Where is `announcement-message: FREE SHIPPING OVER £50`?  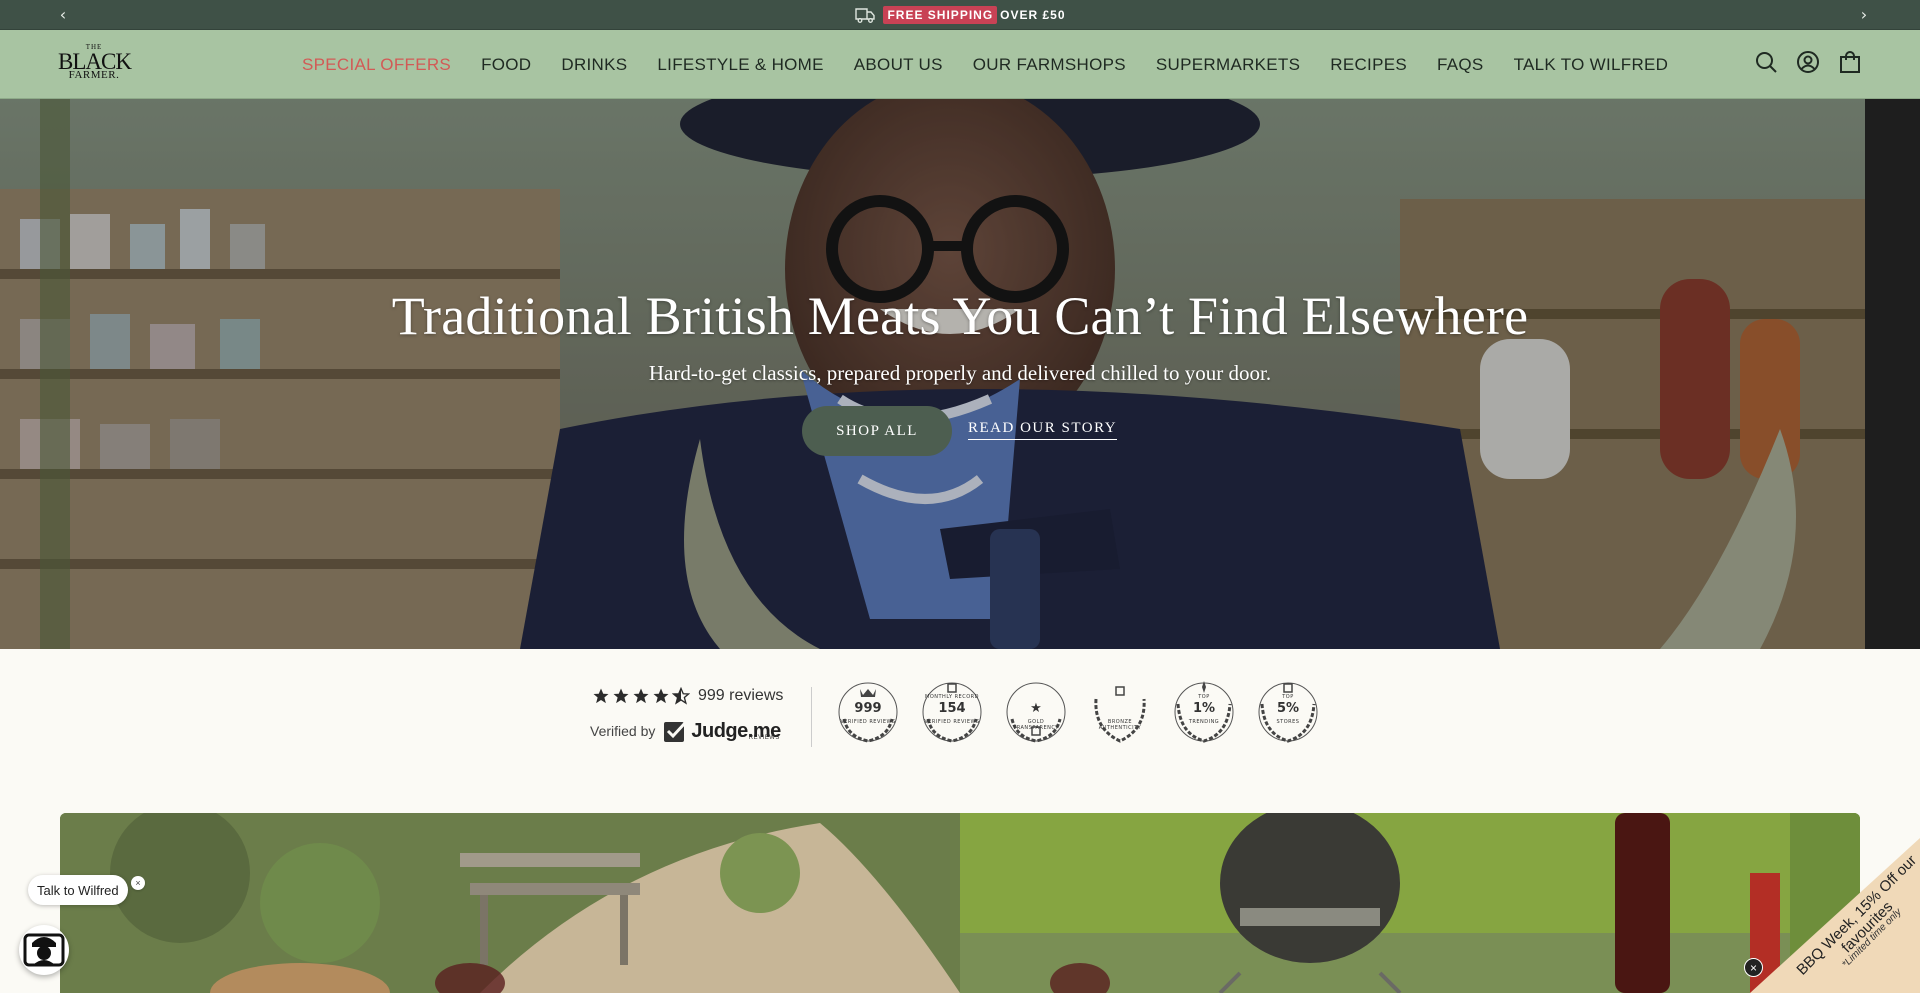 announcement-message: FREE SHIPPING OVER £50 is located at coordinates (960, 15).